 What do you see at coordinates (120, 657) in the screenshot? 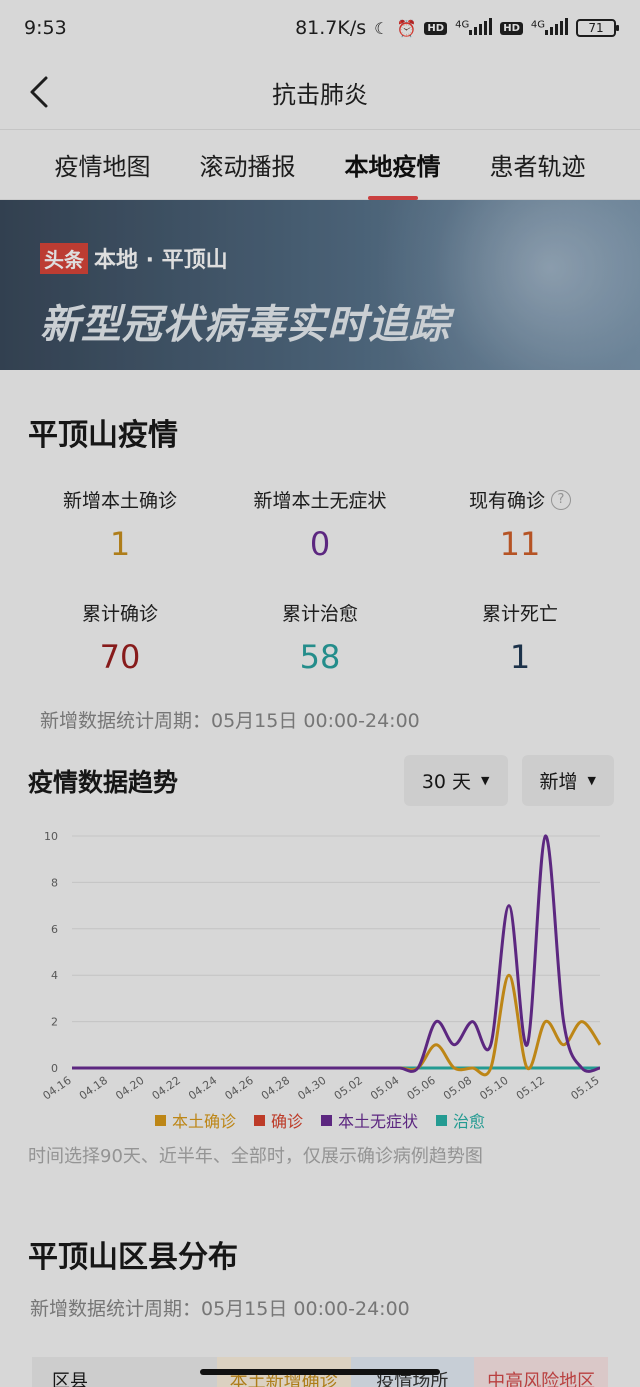
I see `stat-value: 70` at bounding box center [120, 657].